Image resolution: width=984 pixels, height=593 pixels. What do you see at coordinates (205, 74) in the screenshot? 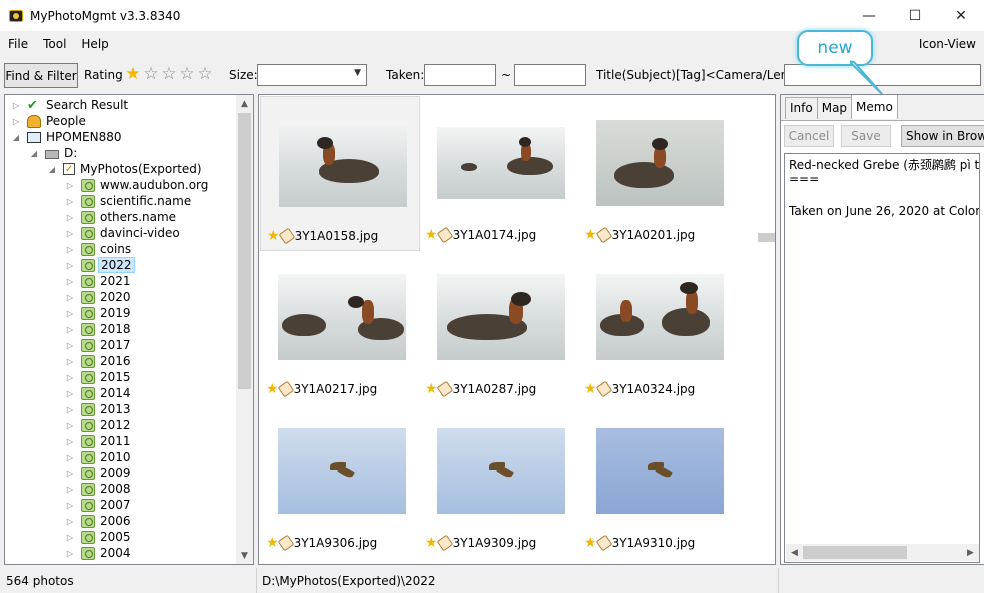
I see `star-5-icon: ☆` at bounding box center [205, 74].